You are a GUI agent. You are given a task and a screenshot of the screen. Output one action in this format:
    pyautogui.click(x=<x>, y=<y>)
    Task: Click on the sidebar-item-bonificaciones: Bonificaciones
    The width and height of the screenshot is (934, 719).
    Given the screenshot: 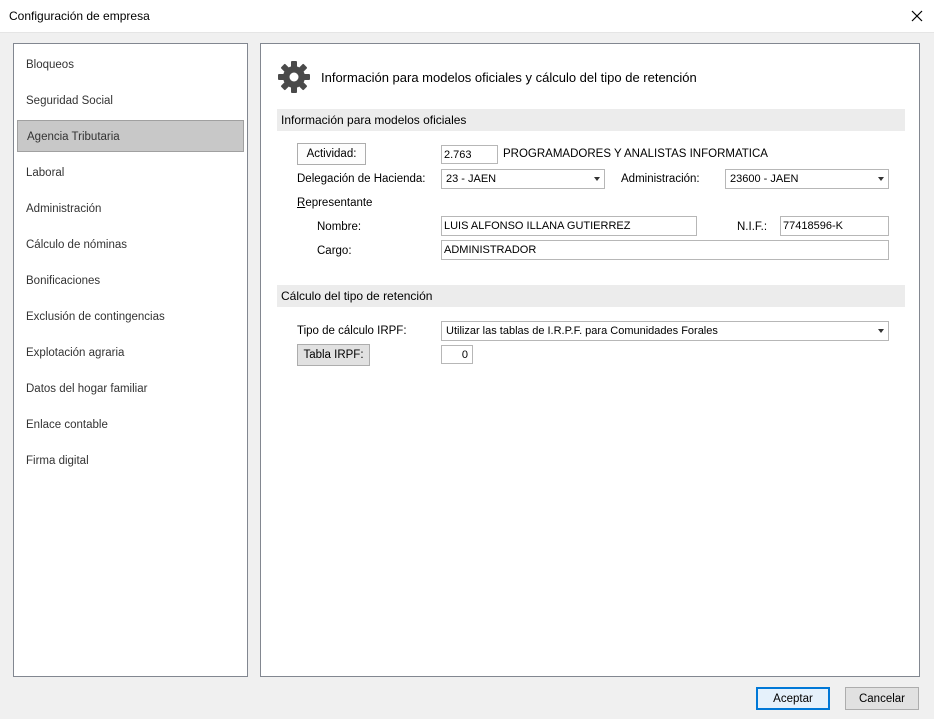 What is the action you would take?
    pyautogui.click(x=130, y=281)
    